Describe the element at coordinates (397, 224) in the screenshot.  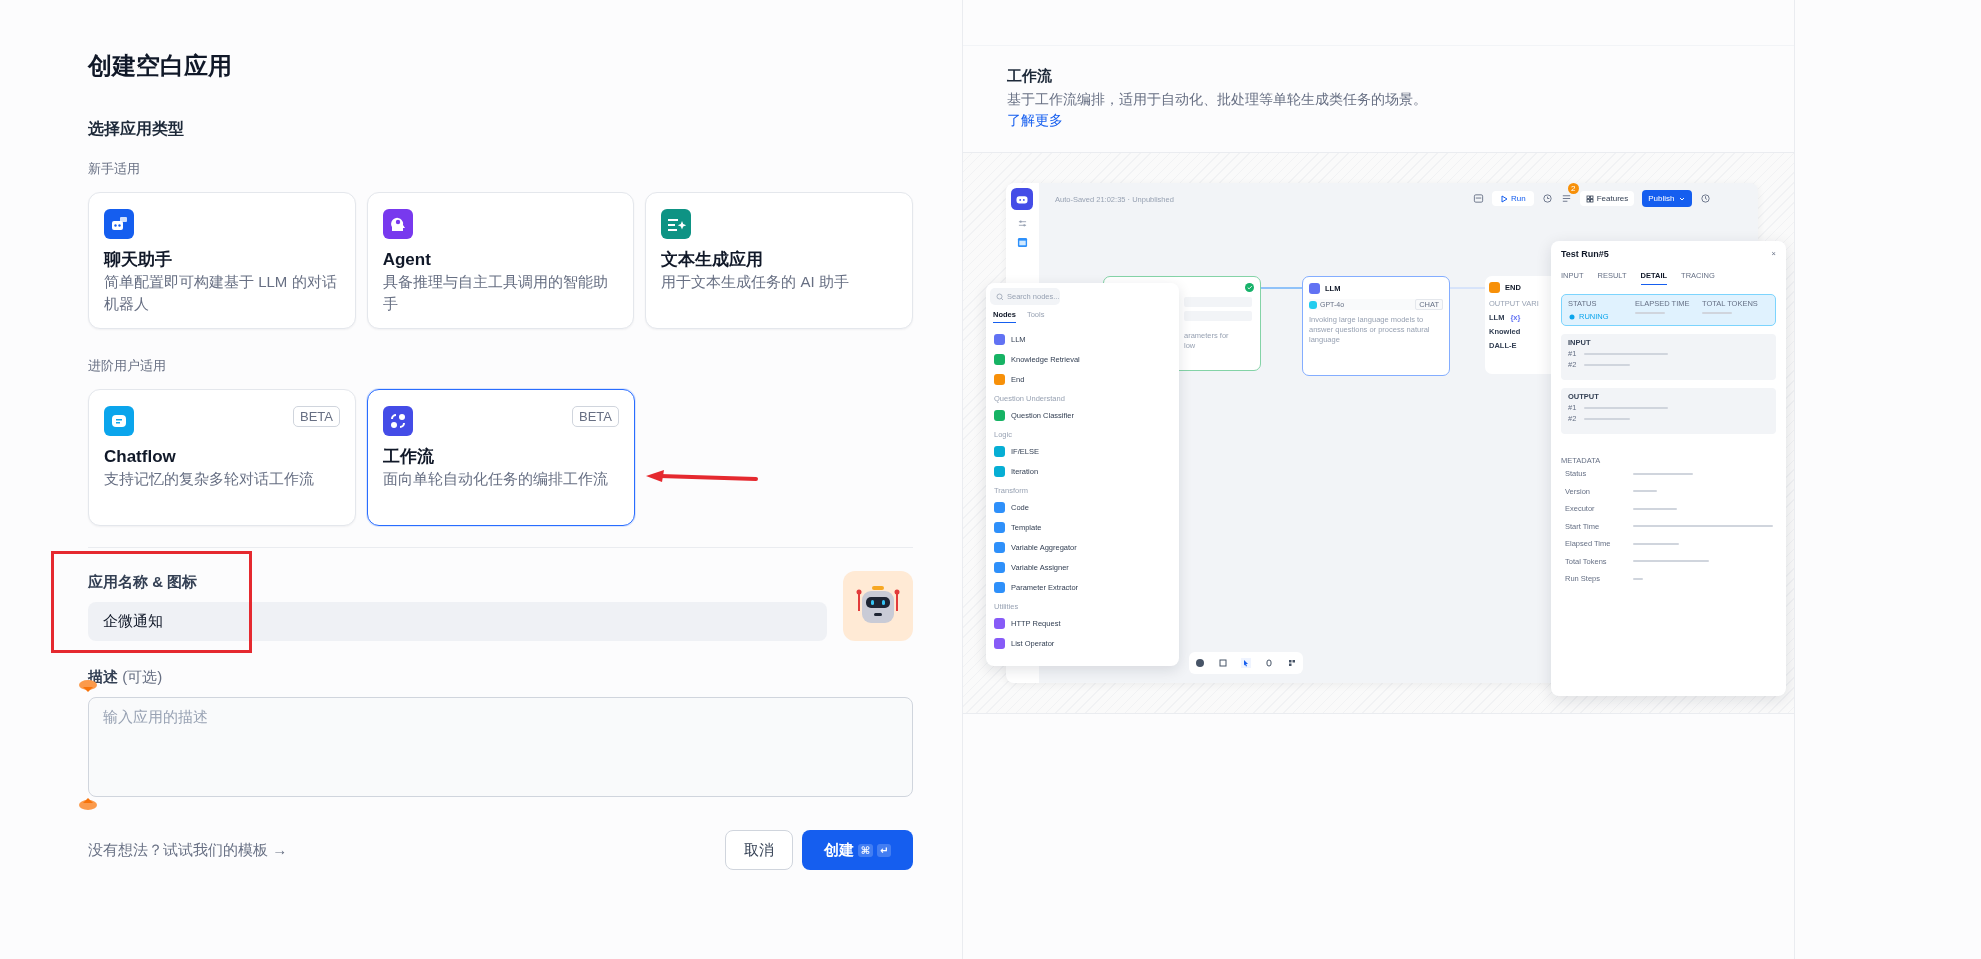
I see `agent-head-icon` at that location.